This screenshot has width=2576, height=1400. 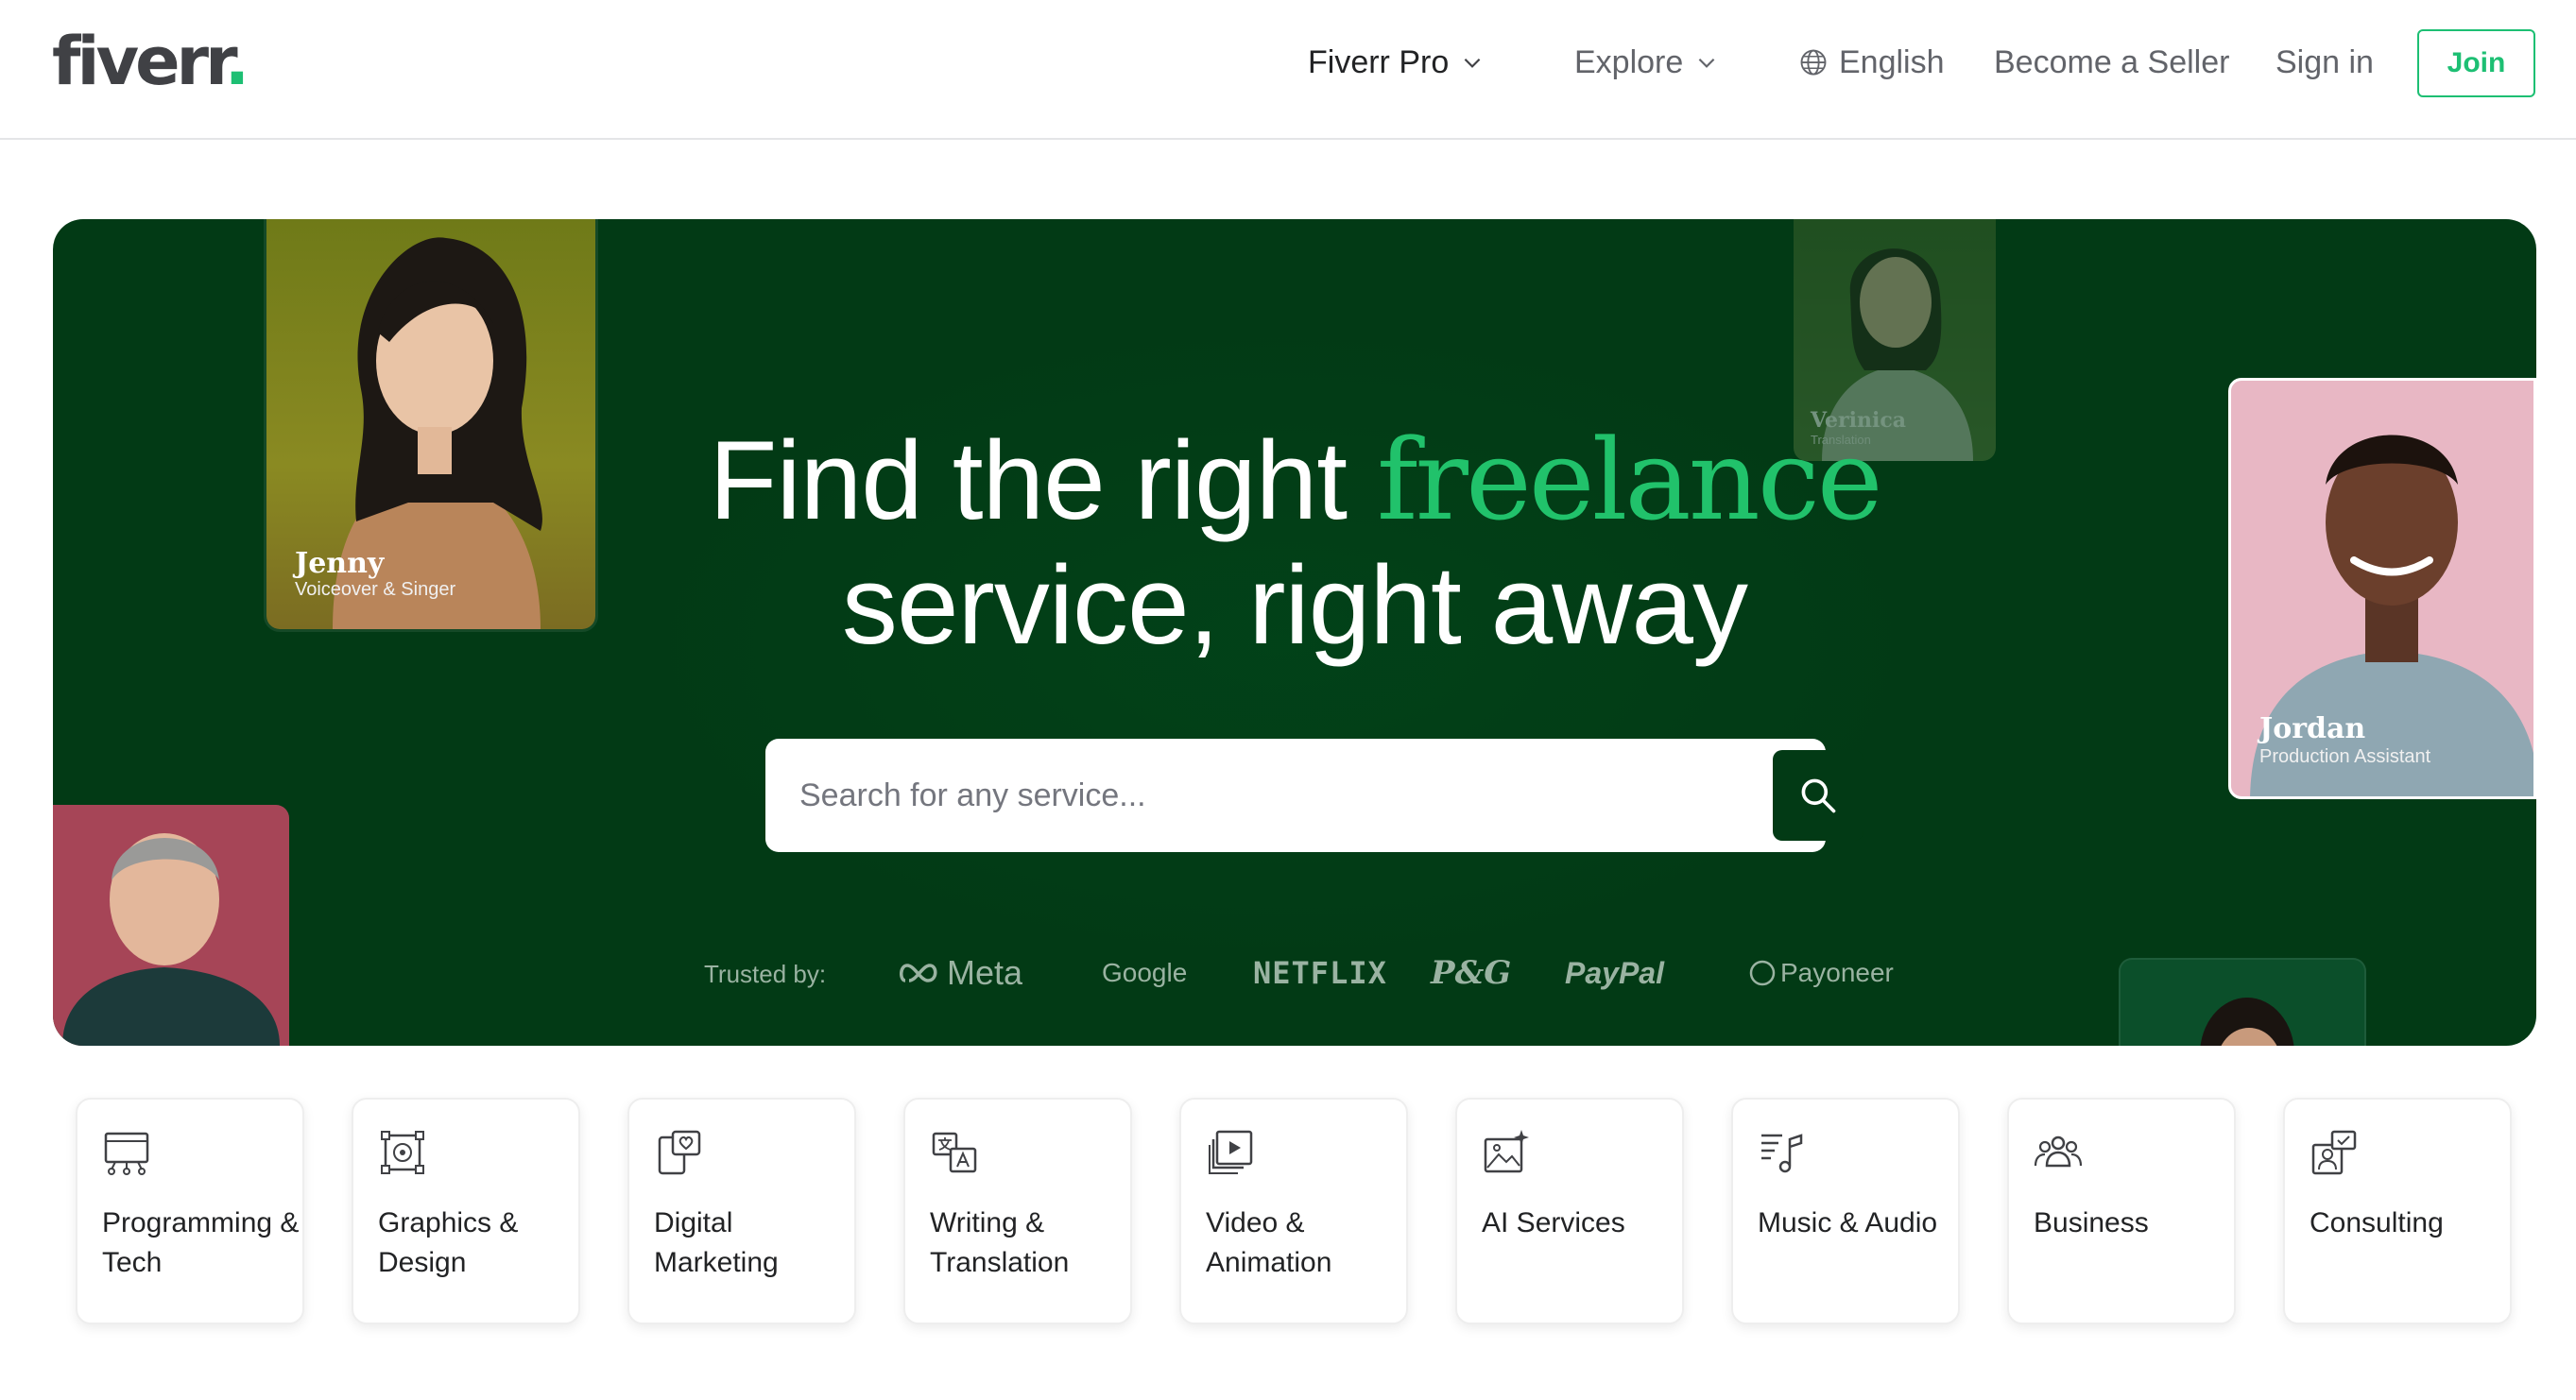 I want to click on brand-meta: Meta, so click(x=961, y=973).